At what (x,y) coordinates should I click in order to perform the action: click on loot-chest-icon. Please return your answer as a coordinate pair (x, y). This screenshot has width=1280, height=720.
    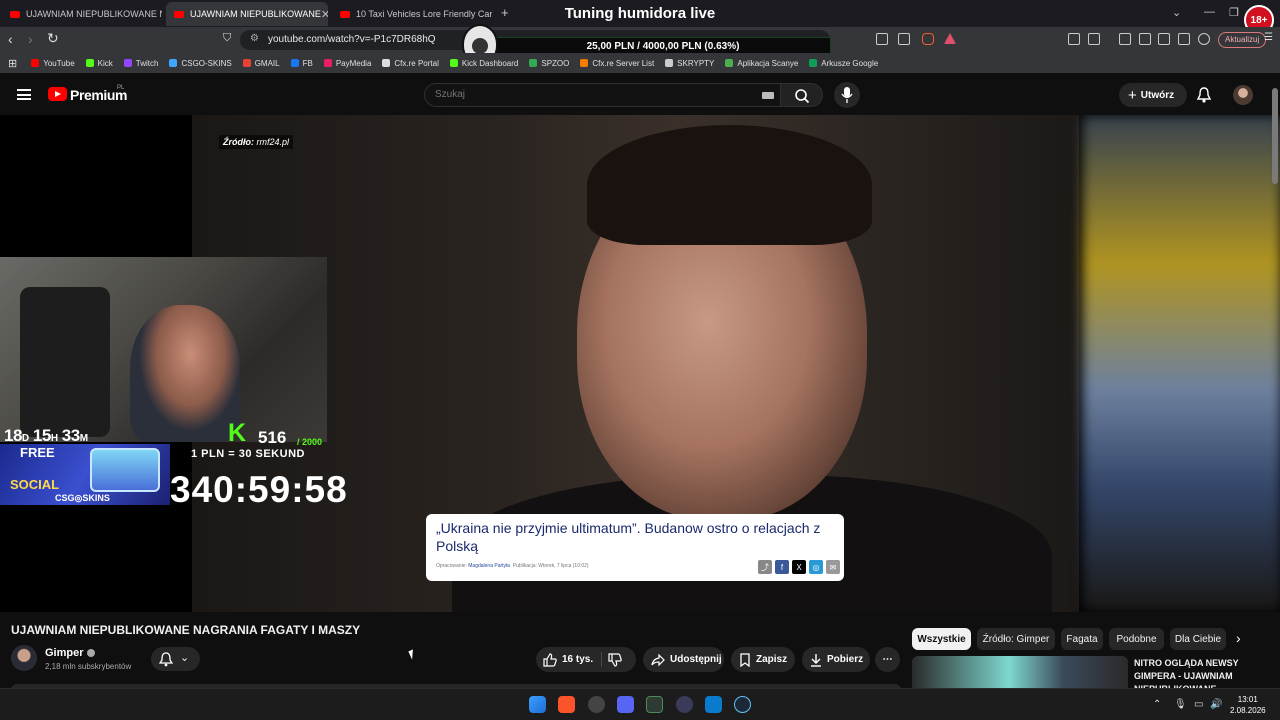
    Looking at the image, I should click on (125, 470).